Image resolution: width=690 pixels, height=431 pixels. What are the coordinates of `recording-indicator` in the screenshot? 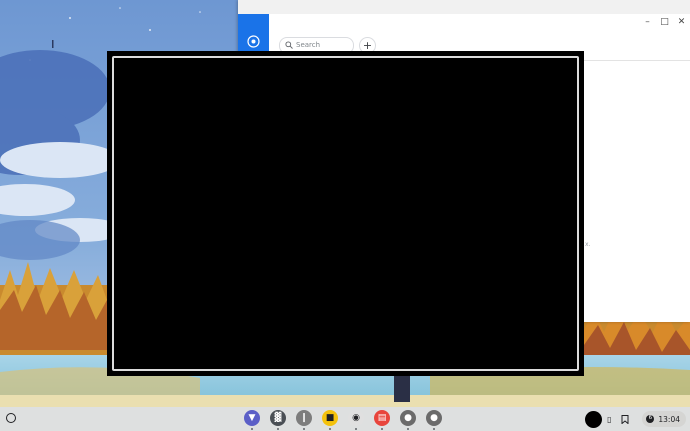 It's located at (594, 419).